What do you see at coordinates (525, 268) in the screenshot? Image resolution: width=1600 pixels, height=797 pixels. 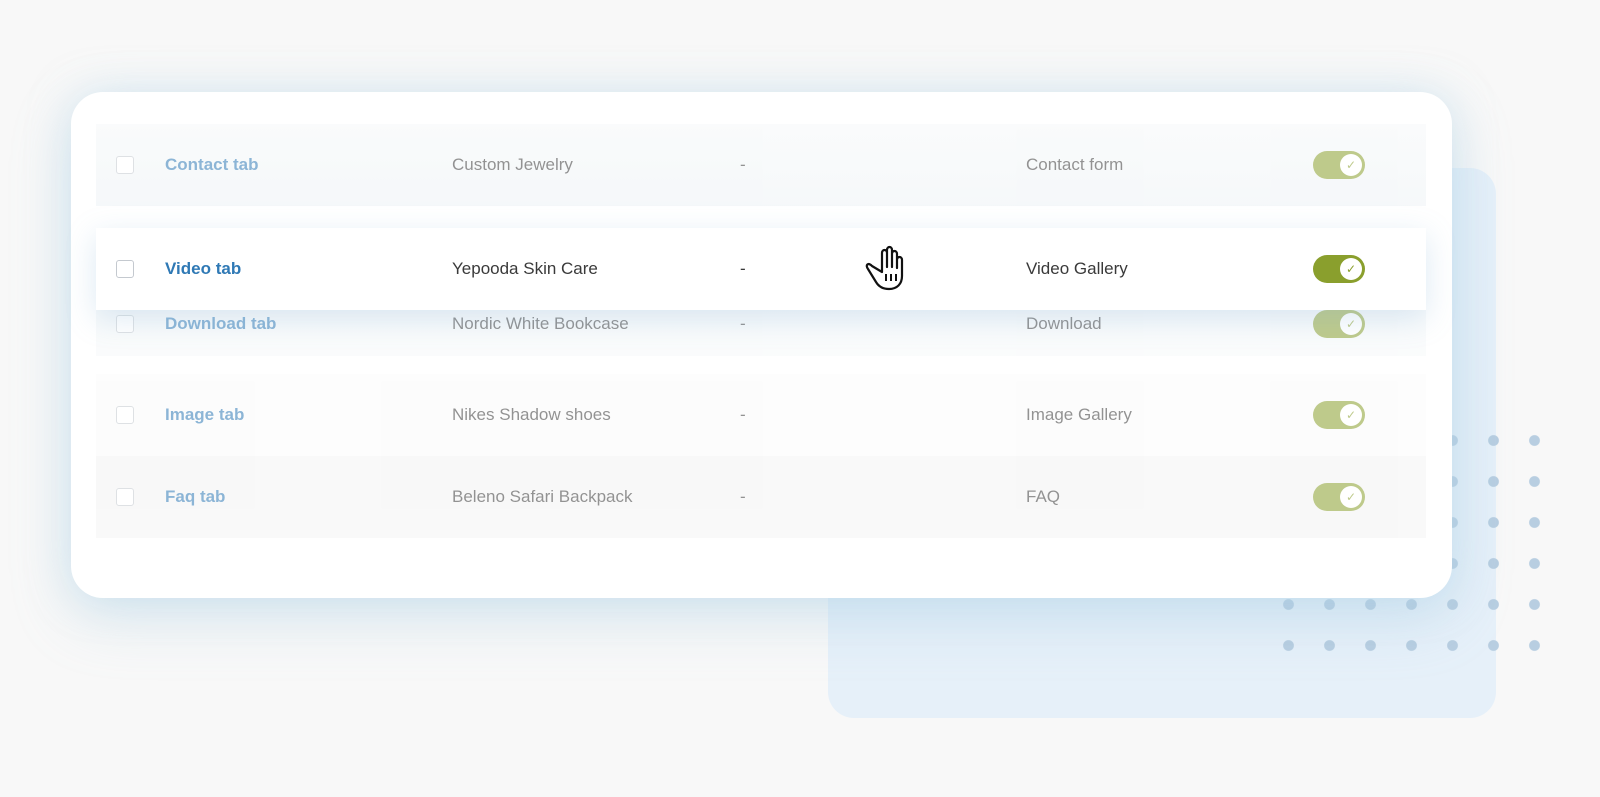 I see `product-name: Yepooda Skin Care` at bounding box center [525, 268].